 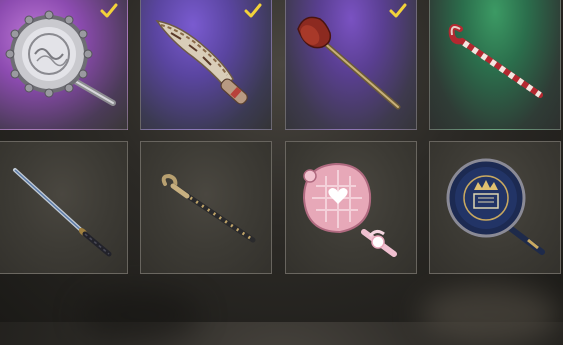 I want to click on item-tile-katana, so click(x=64, y=207).